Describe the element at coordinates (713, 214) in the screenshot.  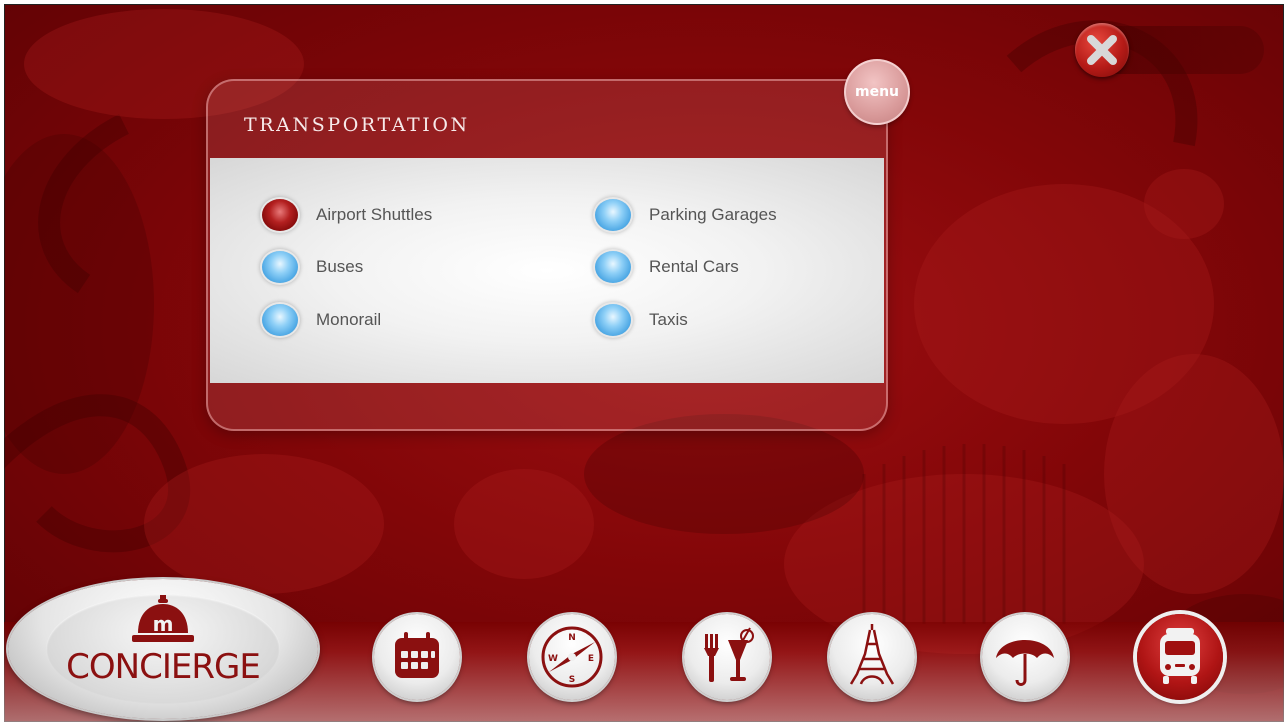
I see `option-label: Parking Garages` at that location.